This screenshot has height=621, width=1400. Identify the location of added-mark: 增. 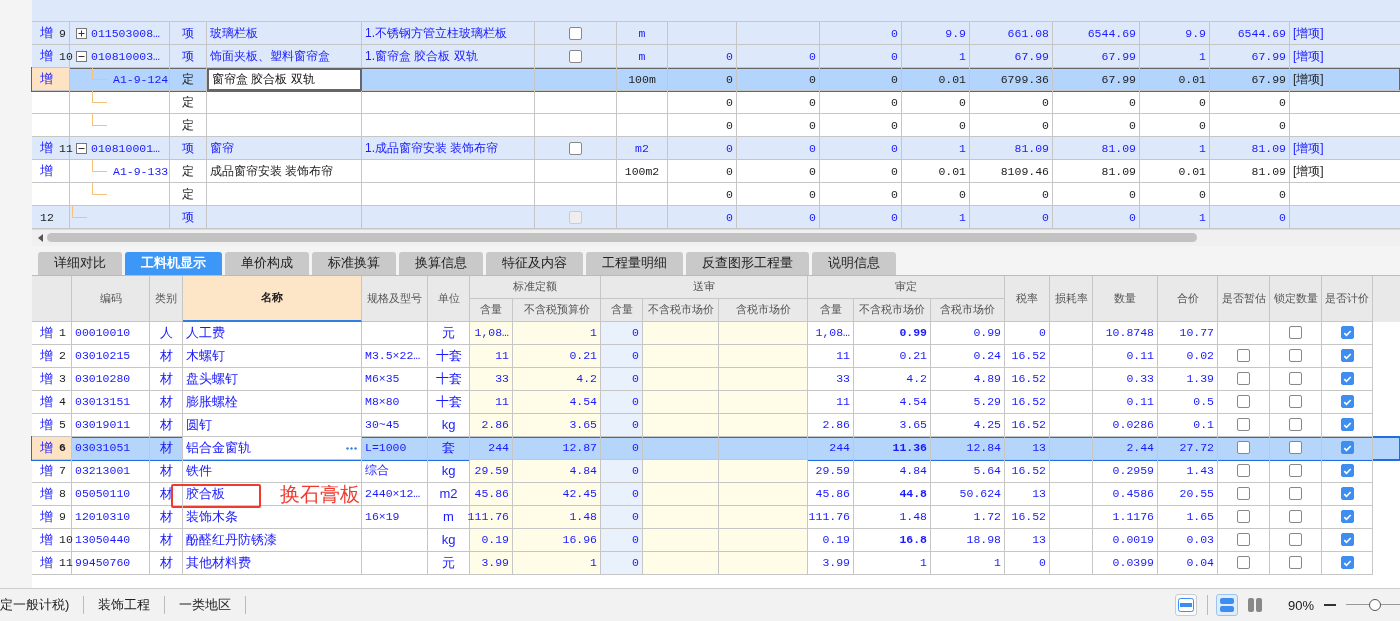
(46, 539).